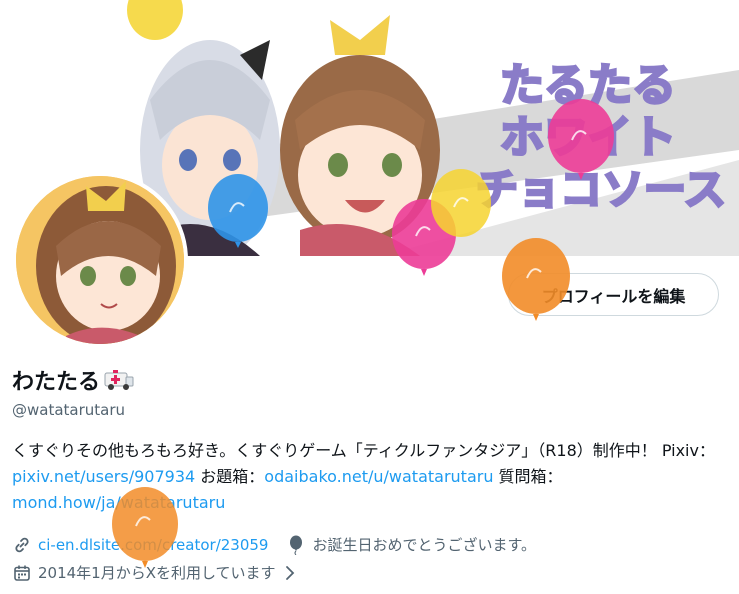 Image resolution: width=739 pixels, height=594 pixels. I want to click on bio-link-pixiv: pixiv.net/users/907934, so click(103, 476).